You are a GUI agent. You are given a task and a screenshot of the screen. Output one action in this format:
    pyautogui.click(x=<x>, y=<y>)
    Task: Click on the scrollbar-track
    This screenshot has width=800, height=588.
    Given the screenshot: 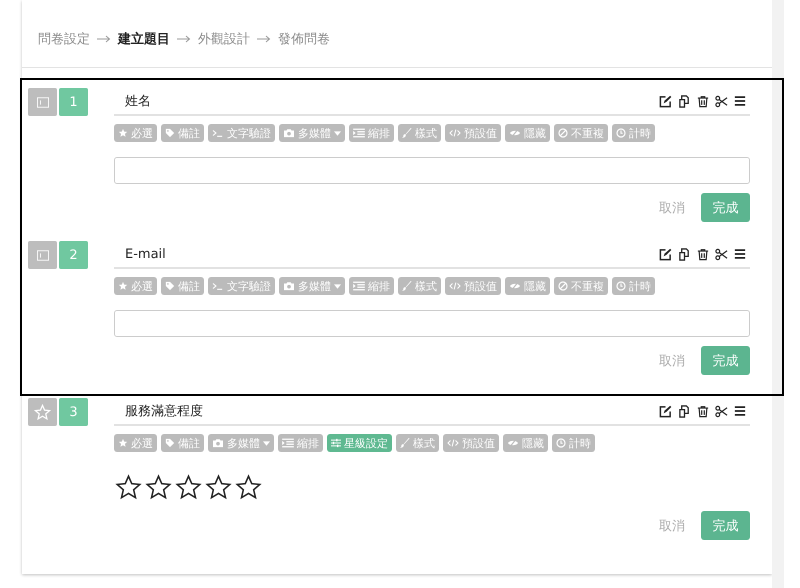 What is the action you would take?
    pyautogui.click(x=778, y=294)
    